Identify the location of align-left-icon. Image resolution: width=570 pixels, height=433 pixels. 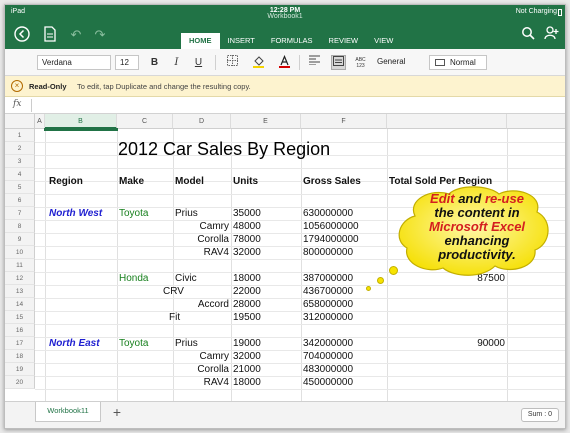
(314, 62).